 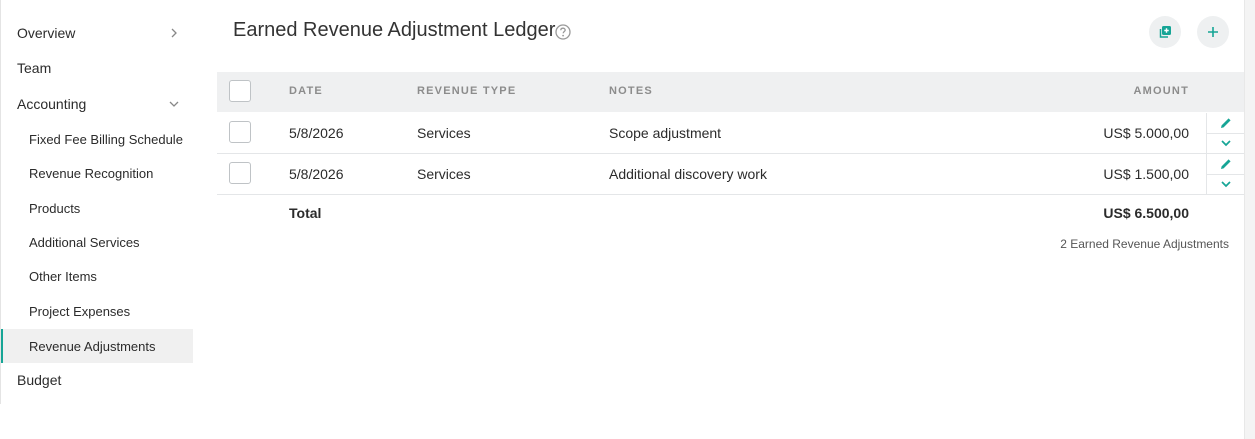 I want to click on table-header: DATE REVENUE TYPE NOTES AMOUNT, so click(x=731, y=92).